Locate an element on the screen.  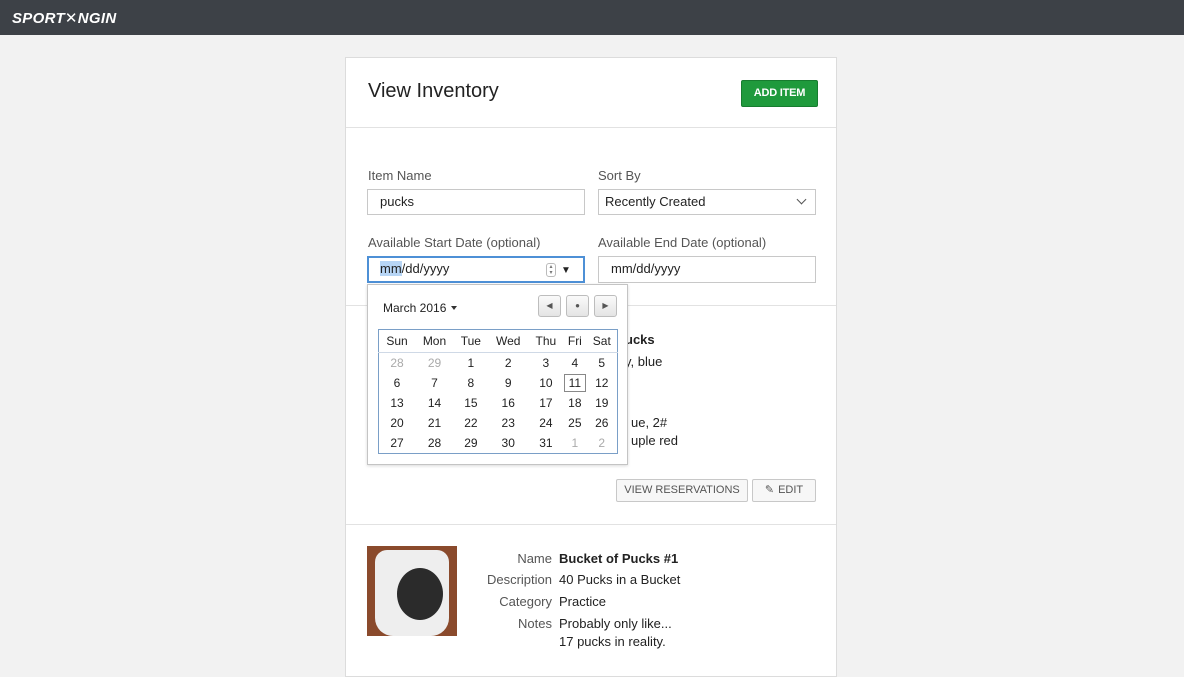
sort-by-label: Sort By is located at coordinates (619, 175).